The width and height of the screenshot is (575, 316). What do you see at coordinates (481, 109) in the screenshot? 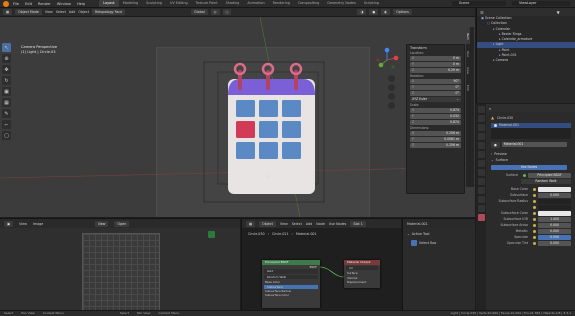
I see `tool-tab-icon` at bounding box center [481, 109].